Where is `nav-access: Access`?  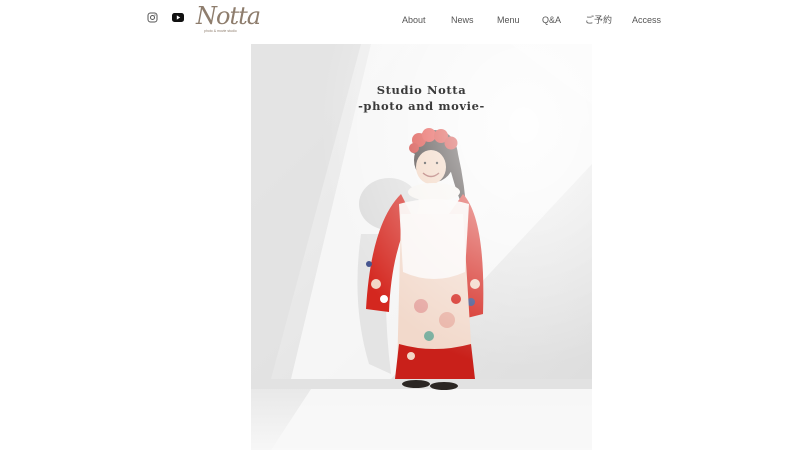
nav-access: Access is located at coordinates (646, 20).